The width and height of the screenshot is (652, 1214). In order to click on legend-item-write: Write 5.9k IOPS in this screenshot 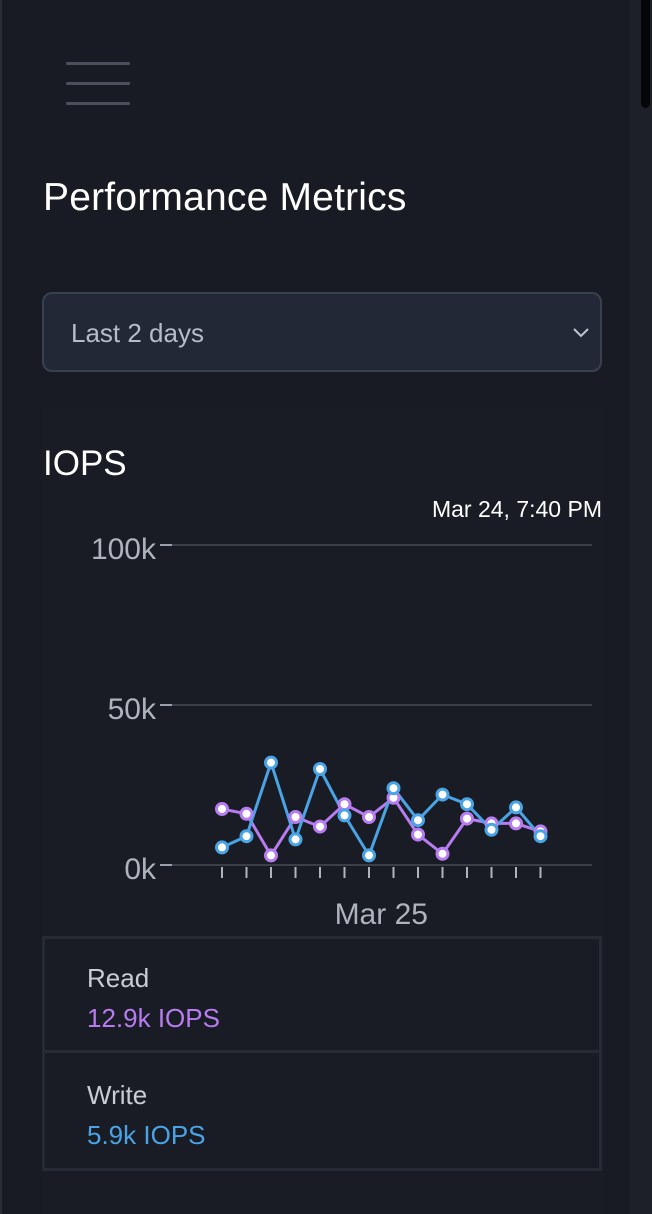, I will do `click(322, 1113)`.